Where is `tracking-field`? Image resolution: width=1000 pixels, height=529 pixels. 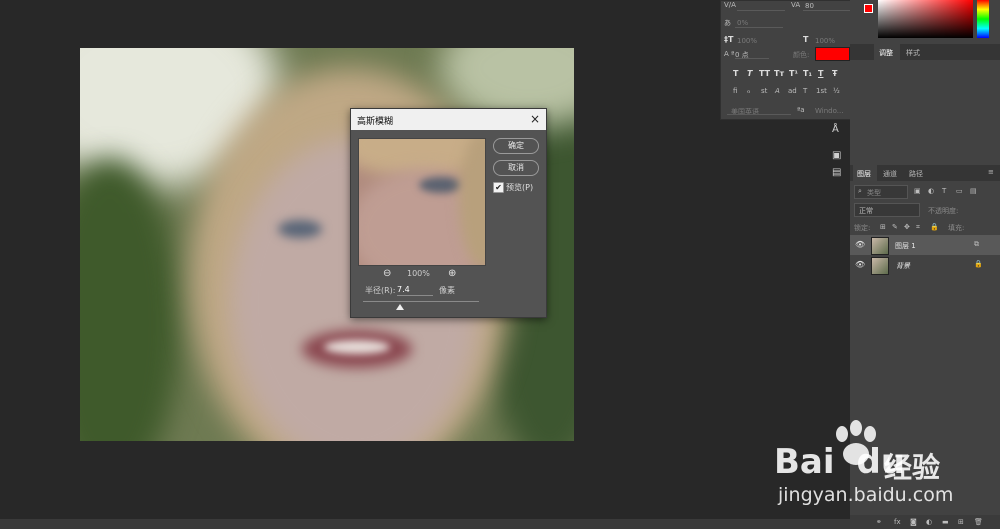 tracking-field is located at coordinates (828, 6).